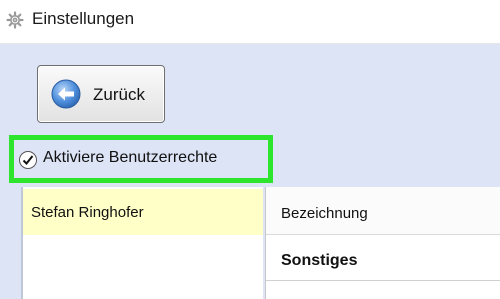  What do you see at coordinates (319, 260) in the screenshot?
I see `section-header-sonstiges: Sonstiges` at bounding box center [319, 260].